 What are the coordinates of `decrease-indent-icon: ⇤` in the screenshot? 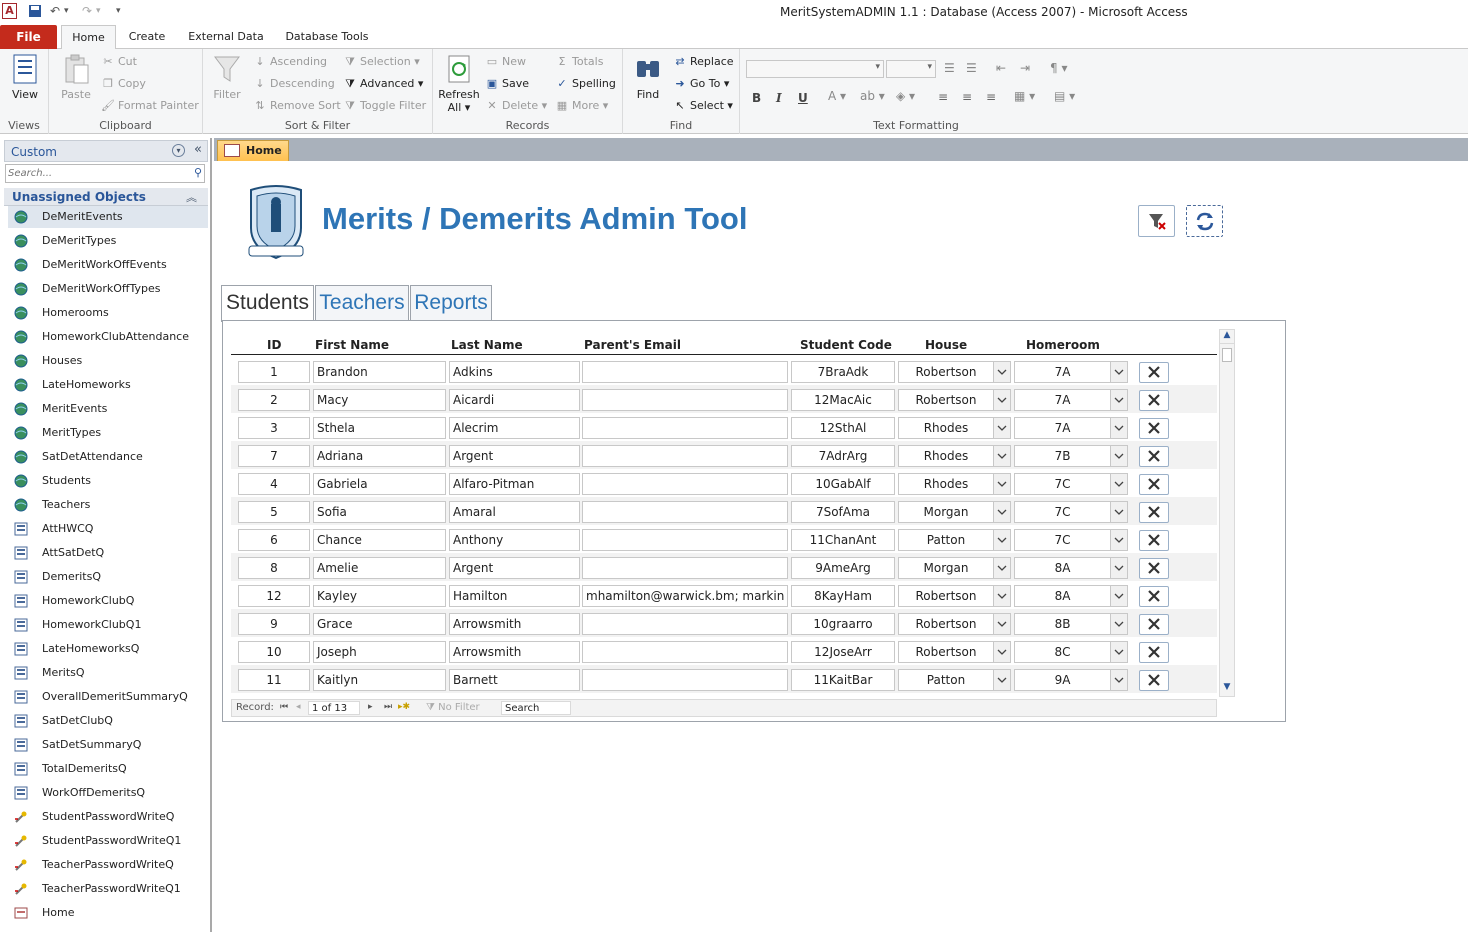 It's located at (1001, 68).